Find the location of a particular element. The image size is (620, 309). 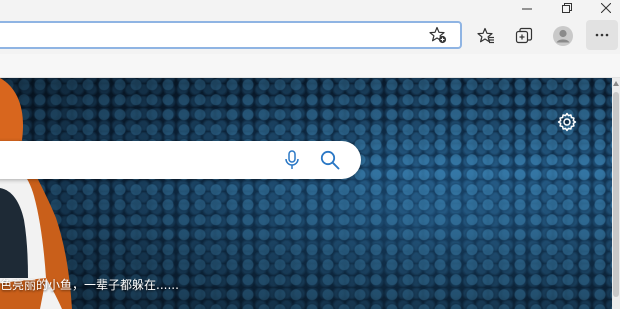

search-button is located at coordinates (330, 160).